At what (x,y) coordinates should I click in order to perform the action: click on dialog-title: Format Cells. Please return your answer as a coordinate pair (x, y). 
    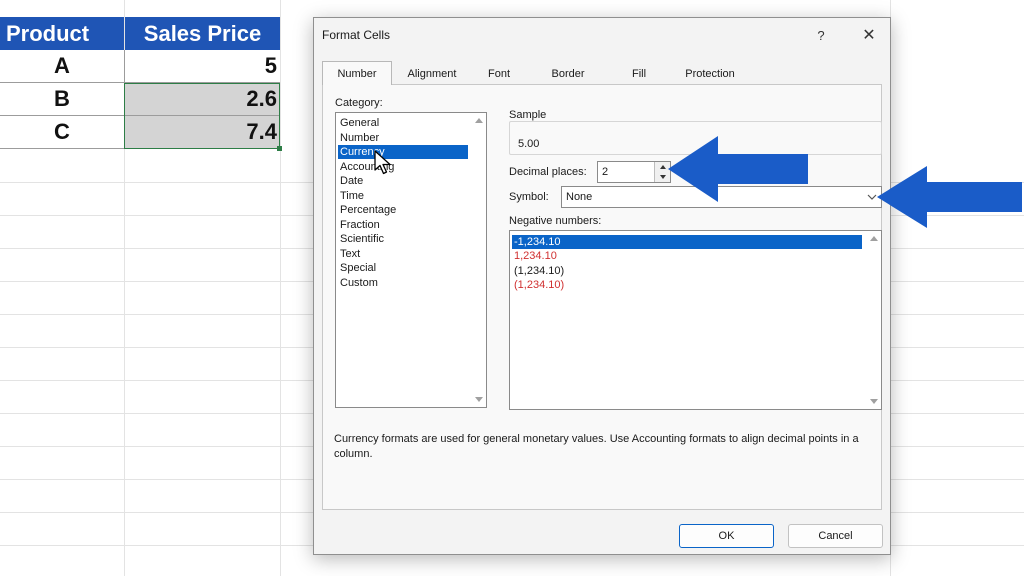
    Looking at the image, I should click on (356, 35).